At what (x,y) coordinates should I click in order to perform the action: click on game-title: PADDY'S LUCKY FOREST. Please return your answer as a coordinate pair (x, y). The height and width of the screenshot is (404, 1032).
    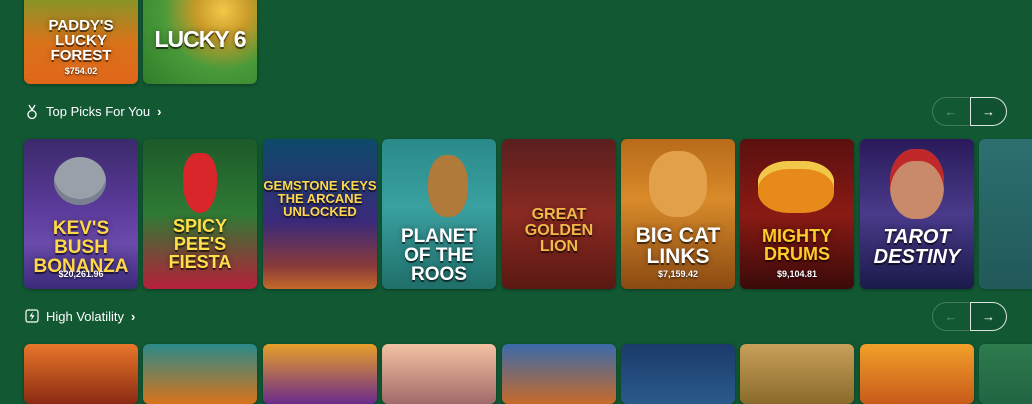
    Looking at the image, I should click on (81, 40).